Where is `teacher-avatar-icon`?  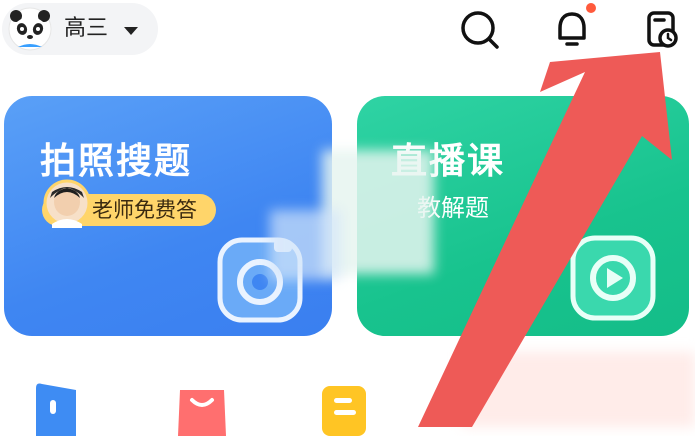
teacher-avatar-icon is located at coordinates (67, 203).